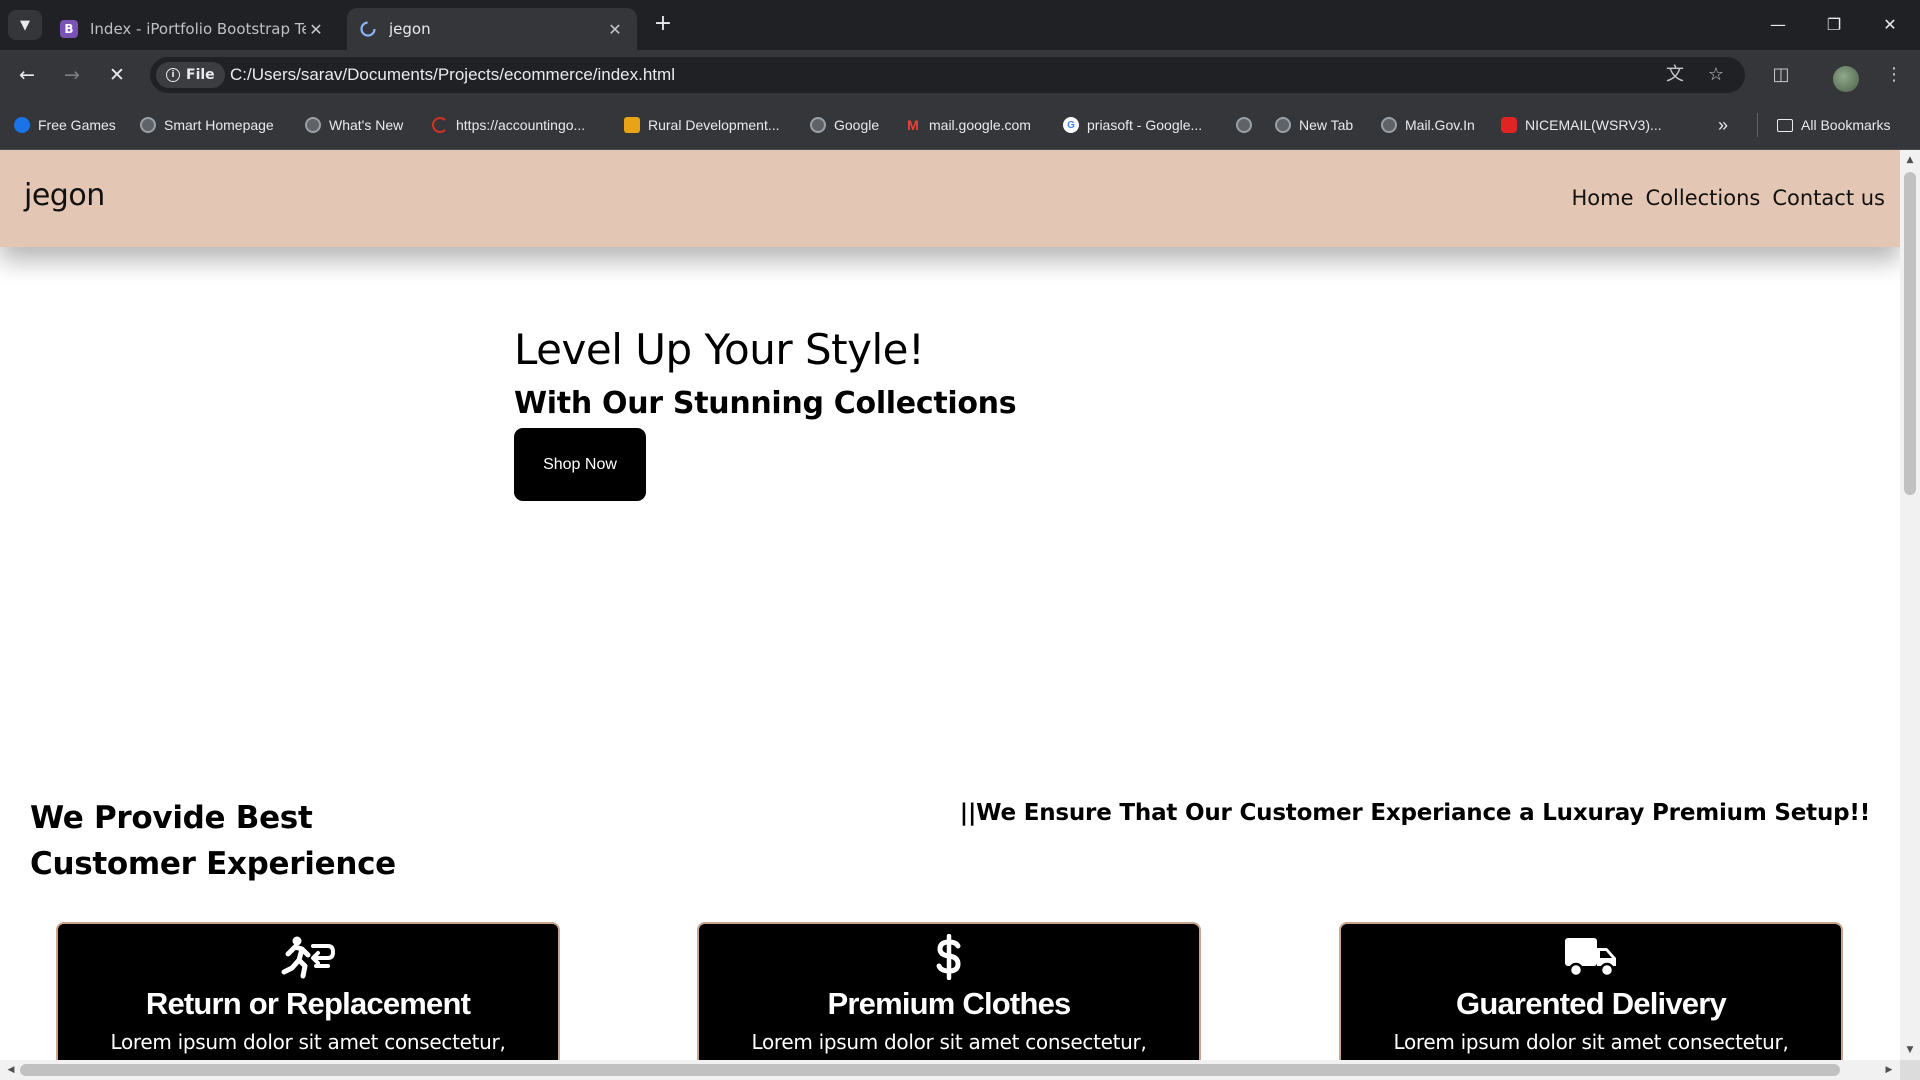  What do you see at coordinates (1071, 125) in the screenshot?
I see `google-icon: G` at bounding box center [1071, 125].